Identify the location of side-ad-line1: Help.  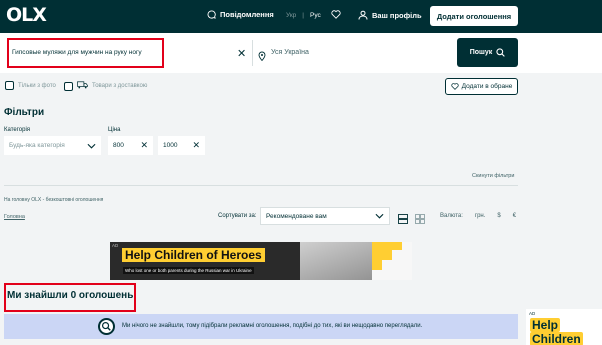
(545, 325).